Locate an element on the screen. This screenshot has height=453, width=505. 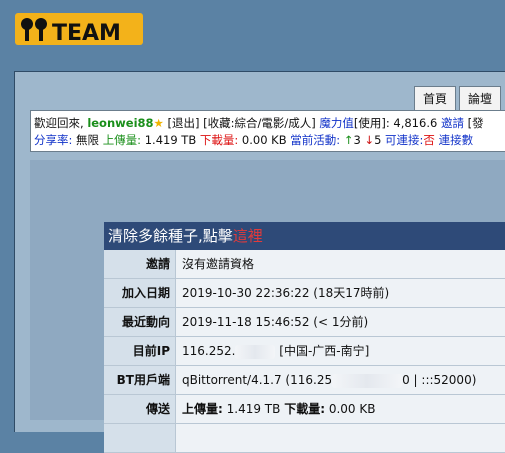
collections-link: [收藏:綜合/電影/成人] is located at coordinates (259, 123).